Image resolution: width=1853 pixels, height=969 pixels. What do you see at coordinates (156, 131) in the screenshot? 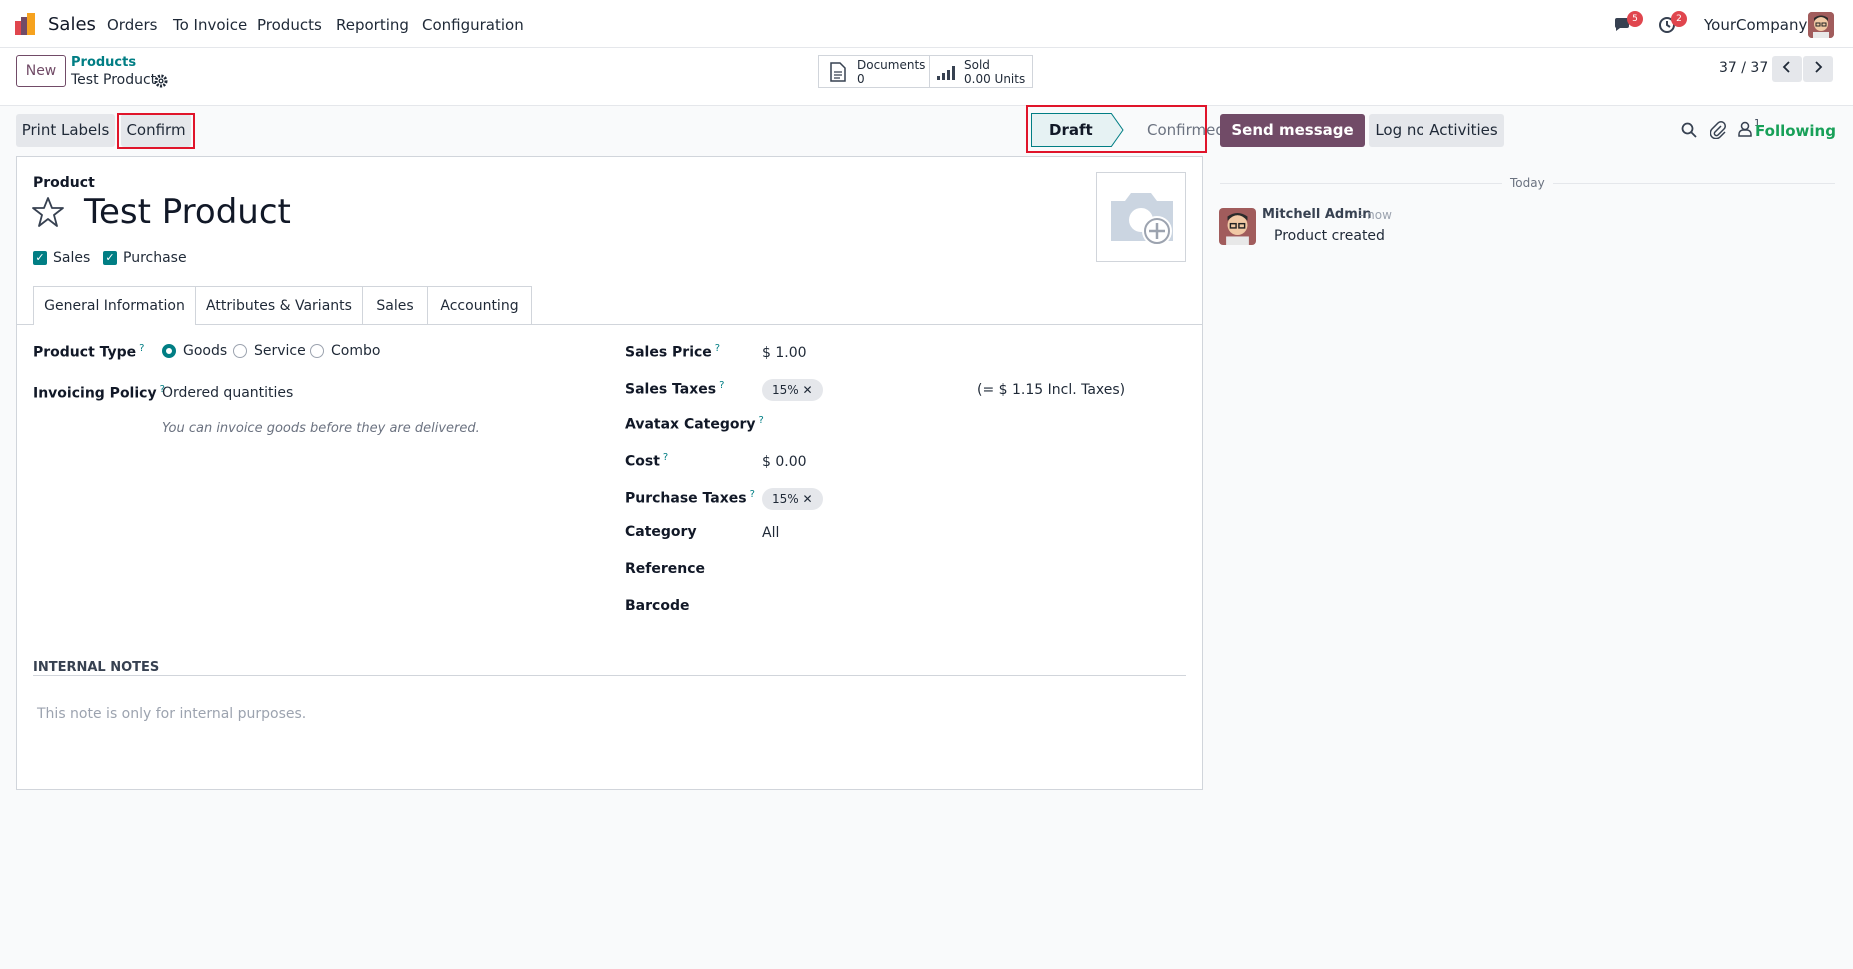
I see `confirm-highlight-box` at bounding box center [156, 131].